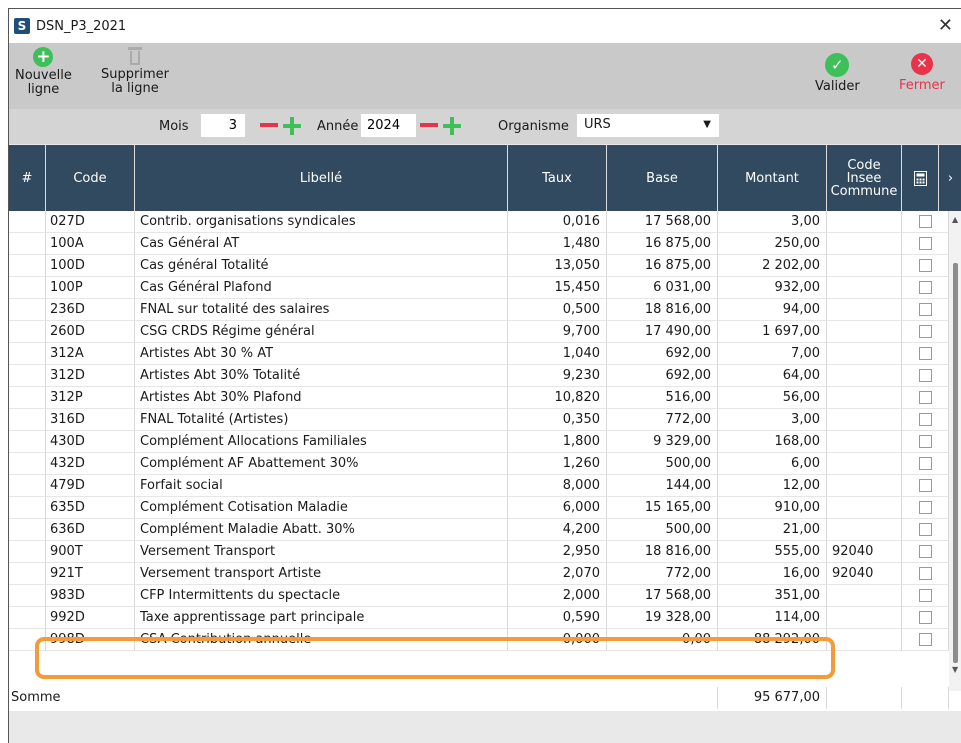 The width and height of the screenshot is (961, 743). Describe the element at coordinates (662, 596) in the screenshot. I see `cell-base: 17 568,00` at that location.